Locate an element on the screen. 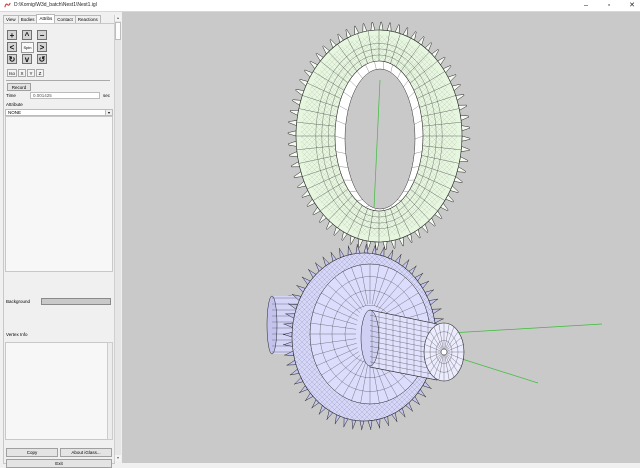 This screenshot has width=640, height=468. panel-scrollbar: ▴ ▾ is located at coordinates (117, 238).